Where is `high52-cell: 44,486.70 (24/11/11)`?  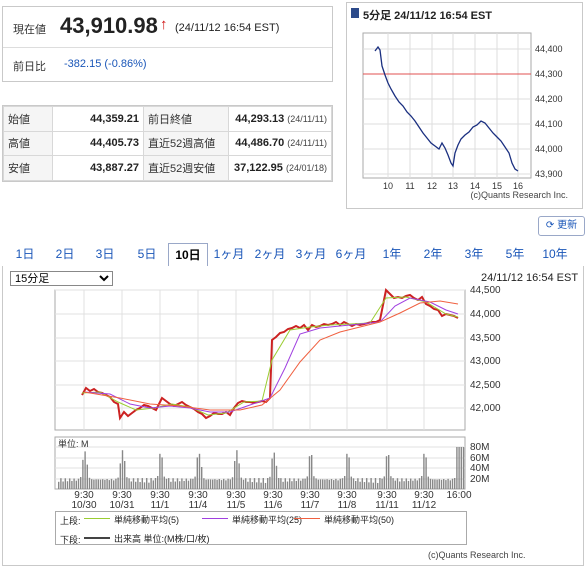 high52-cell: 44,486.70 (24/11/11) is located at coordinates (280, 143).